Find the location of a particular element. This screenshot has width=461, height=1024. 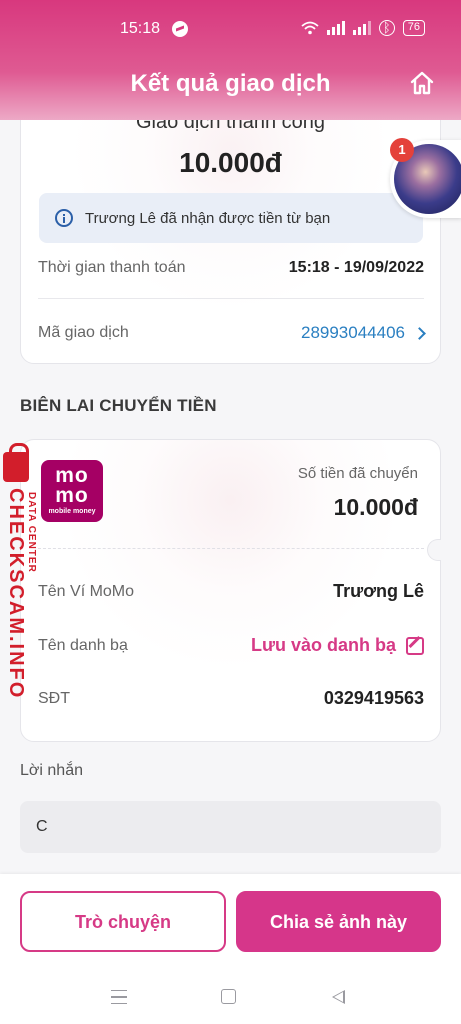

save-contact-button: Lưu vào danh bạ is located at coordinates (337, 645).